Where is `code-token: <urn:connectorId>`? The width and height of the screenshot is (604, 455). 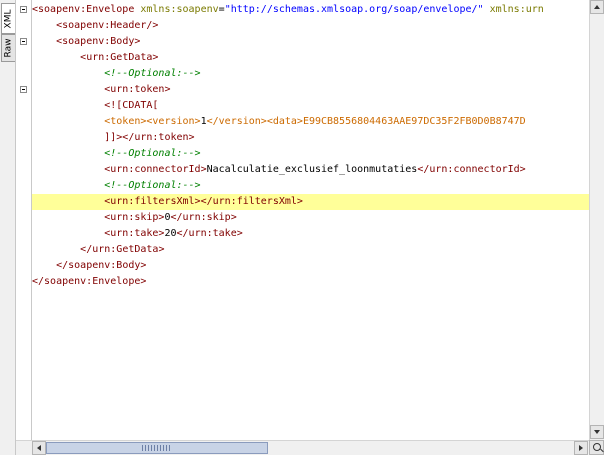
code-token: <urn:connectorId> is located at coordinates (155, 169).